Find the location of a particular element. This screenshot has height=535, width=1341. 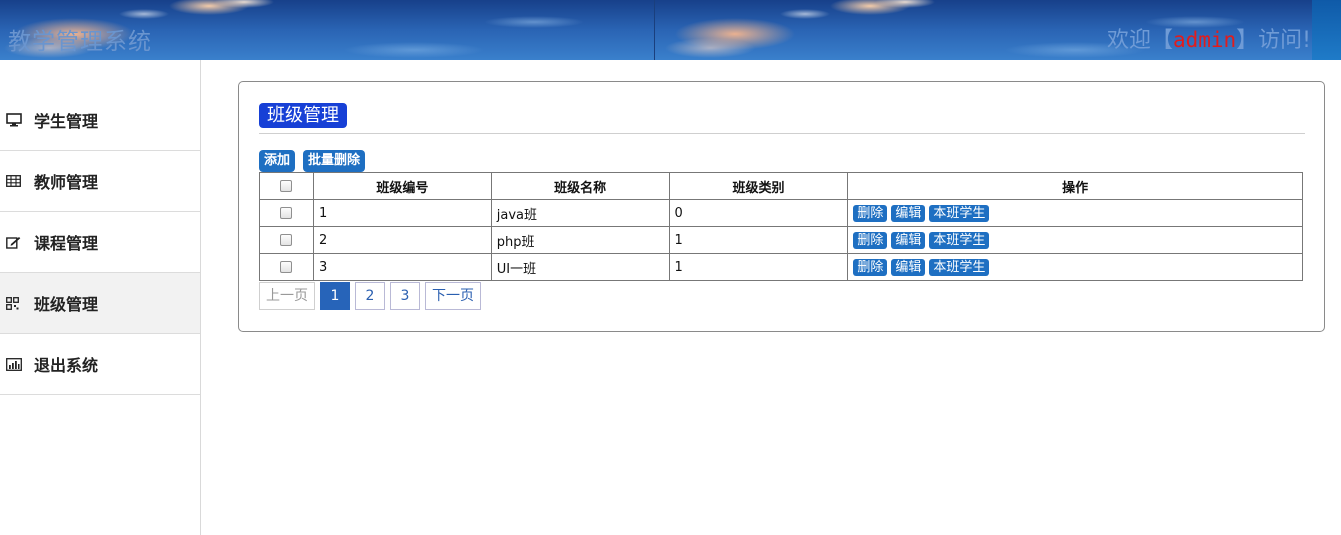

page-button-2: 2 is located at coordinates (370, 296).